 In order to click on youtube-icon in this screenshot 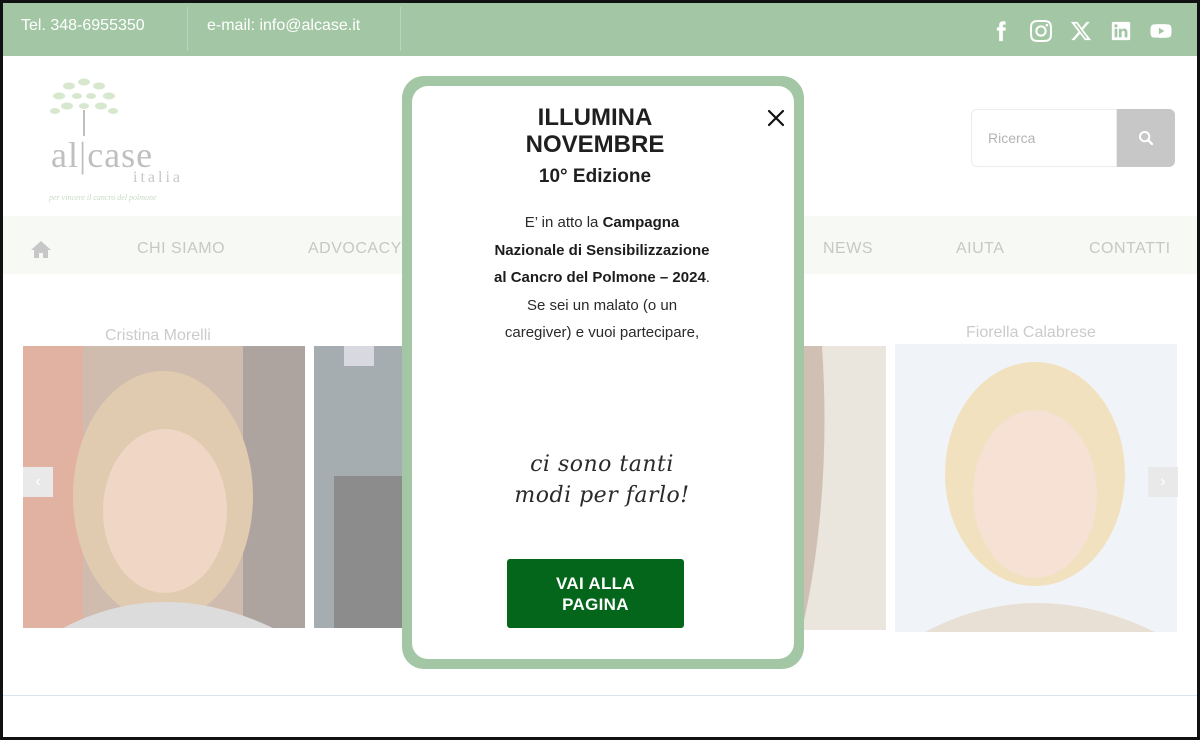, I will do `click(1161, 31)`.